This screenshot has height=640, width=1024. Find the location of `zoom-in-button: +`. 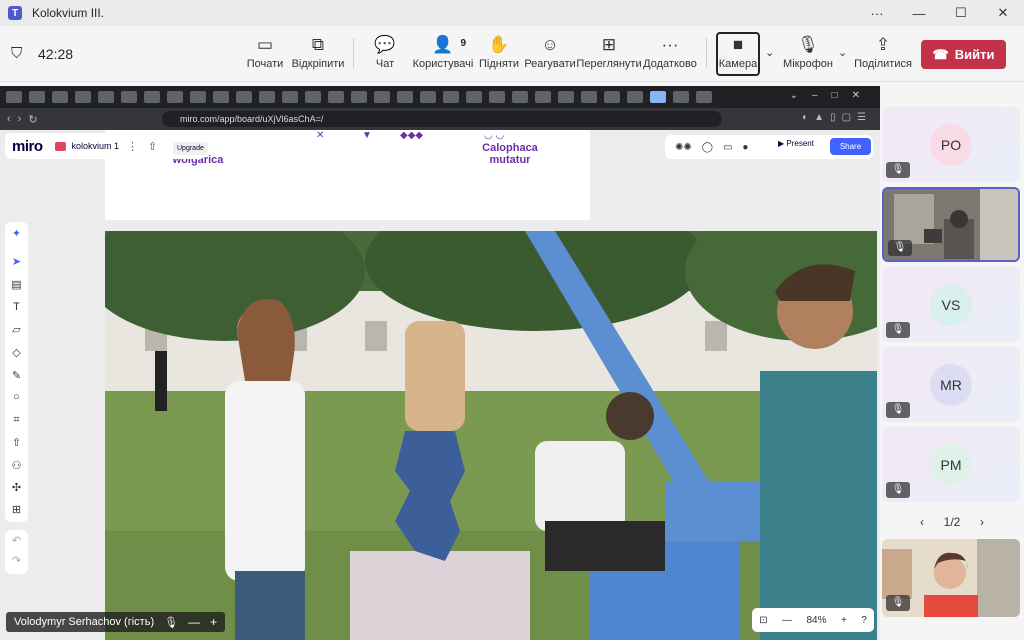

zoom-in-button: + is located at coordinates (844, 620).